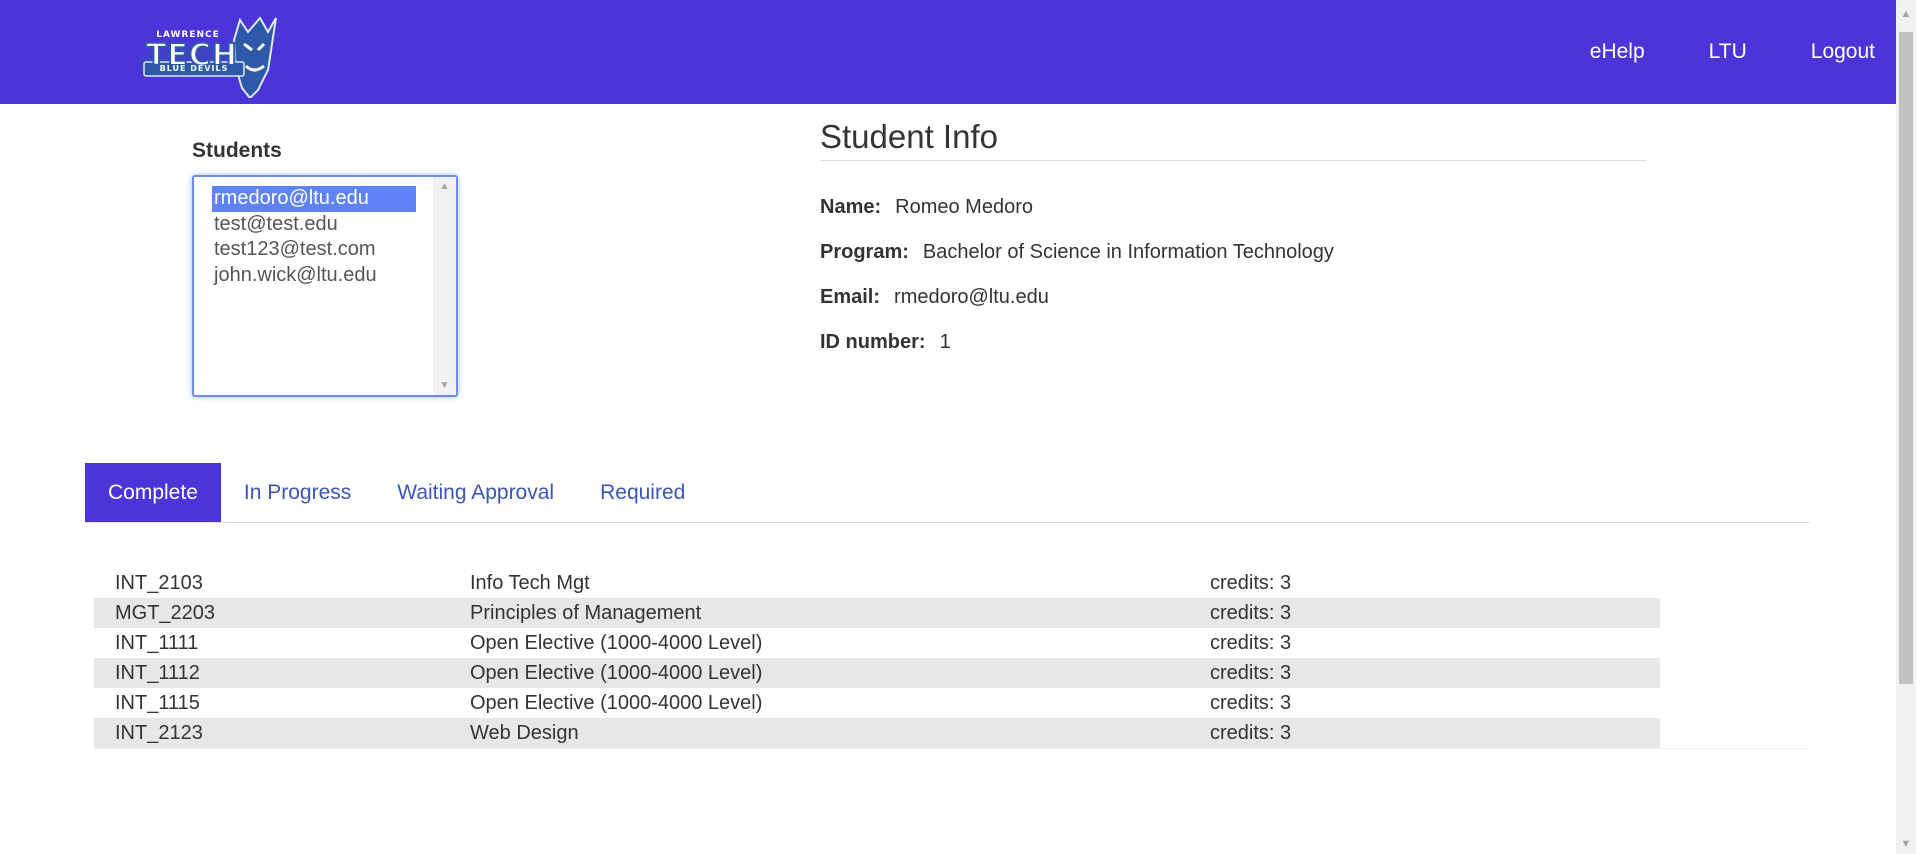 The image size is (1916, 854). I want to click on course-name: Principles of Management, so click(586, 613).